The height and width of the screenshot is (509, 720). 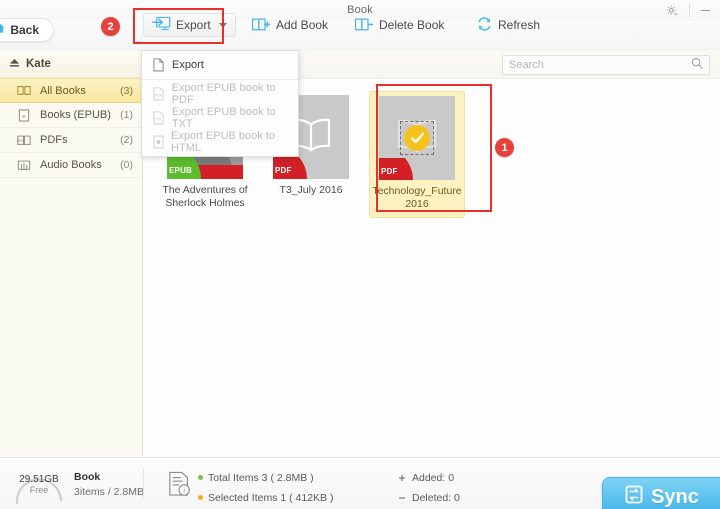 What do you see at coordinates (364, 25) in the screenshot?
I see `book-minus-icon` at bounding box center [364, 25].